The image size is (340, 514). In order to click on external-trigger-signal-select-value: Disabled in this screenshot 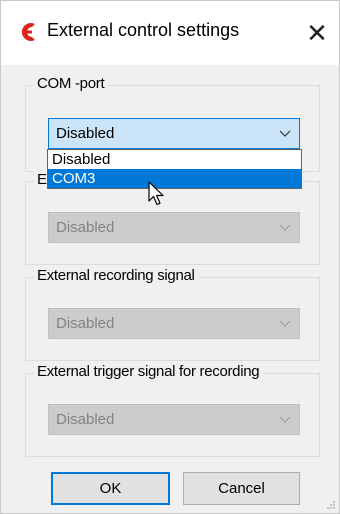, I will do `click(85, 419)`.